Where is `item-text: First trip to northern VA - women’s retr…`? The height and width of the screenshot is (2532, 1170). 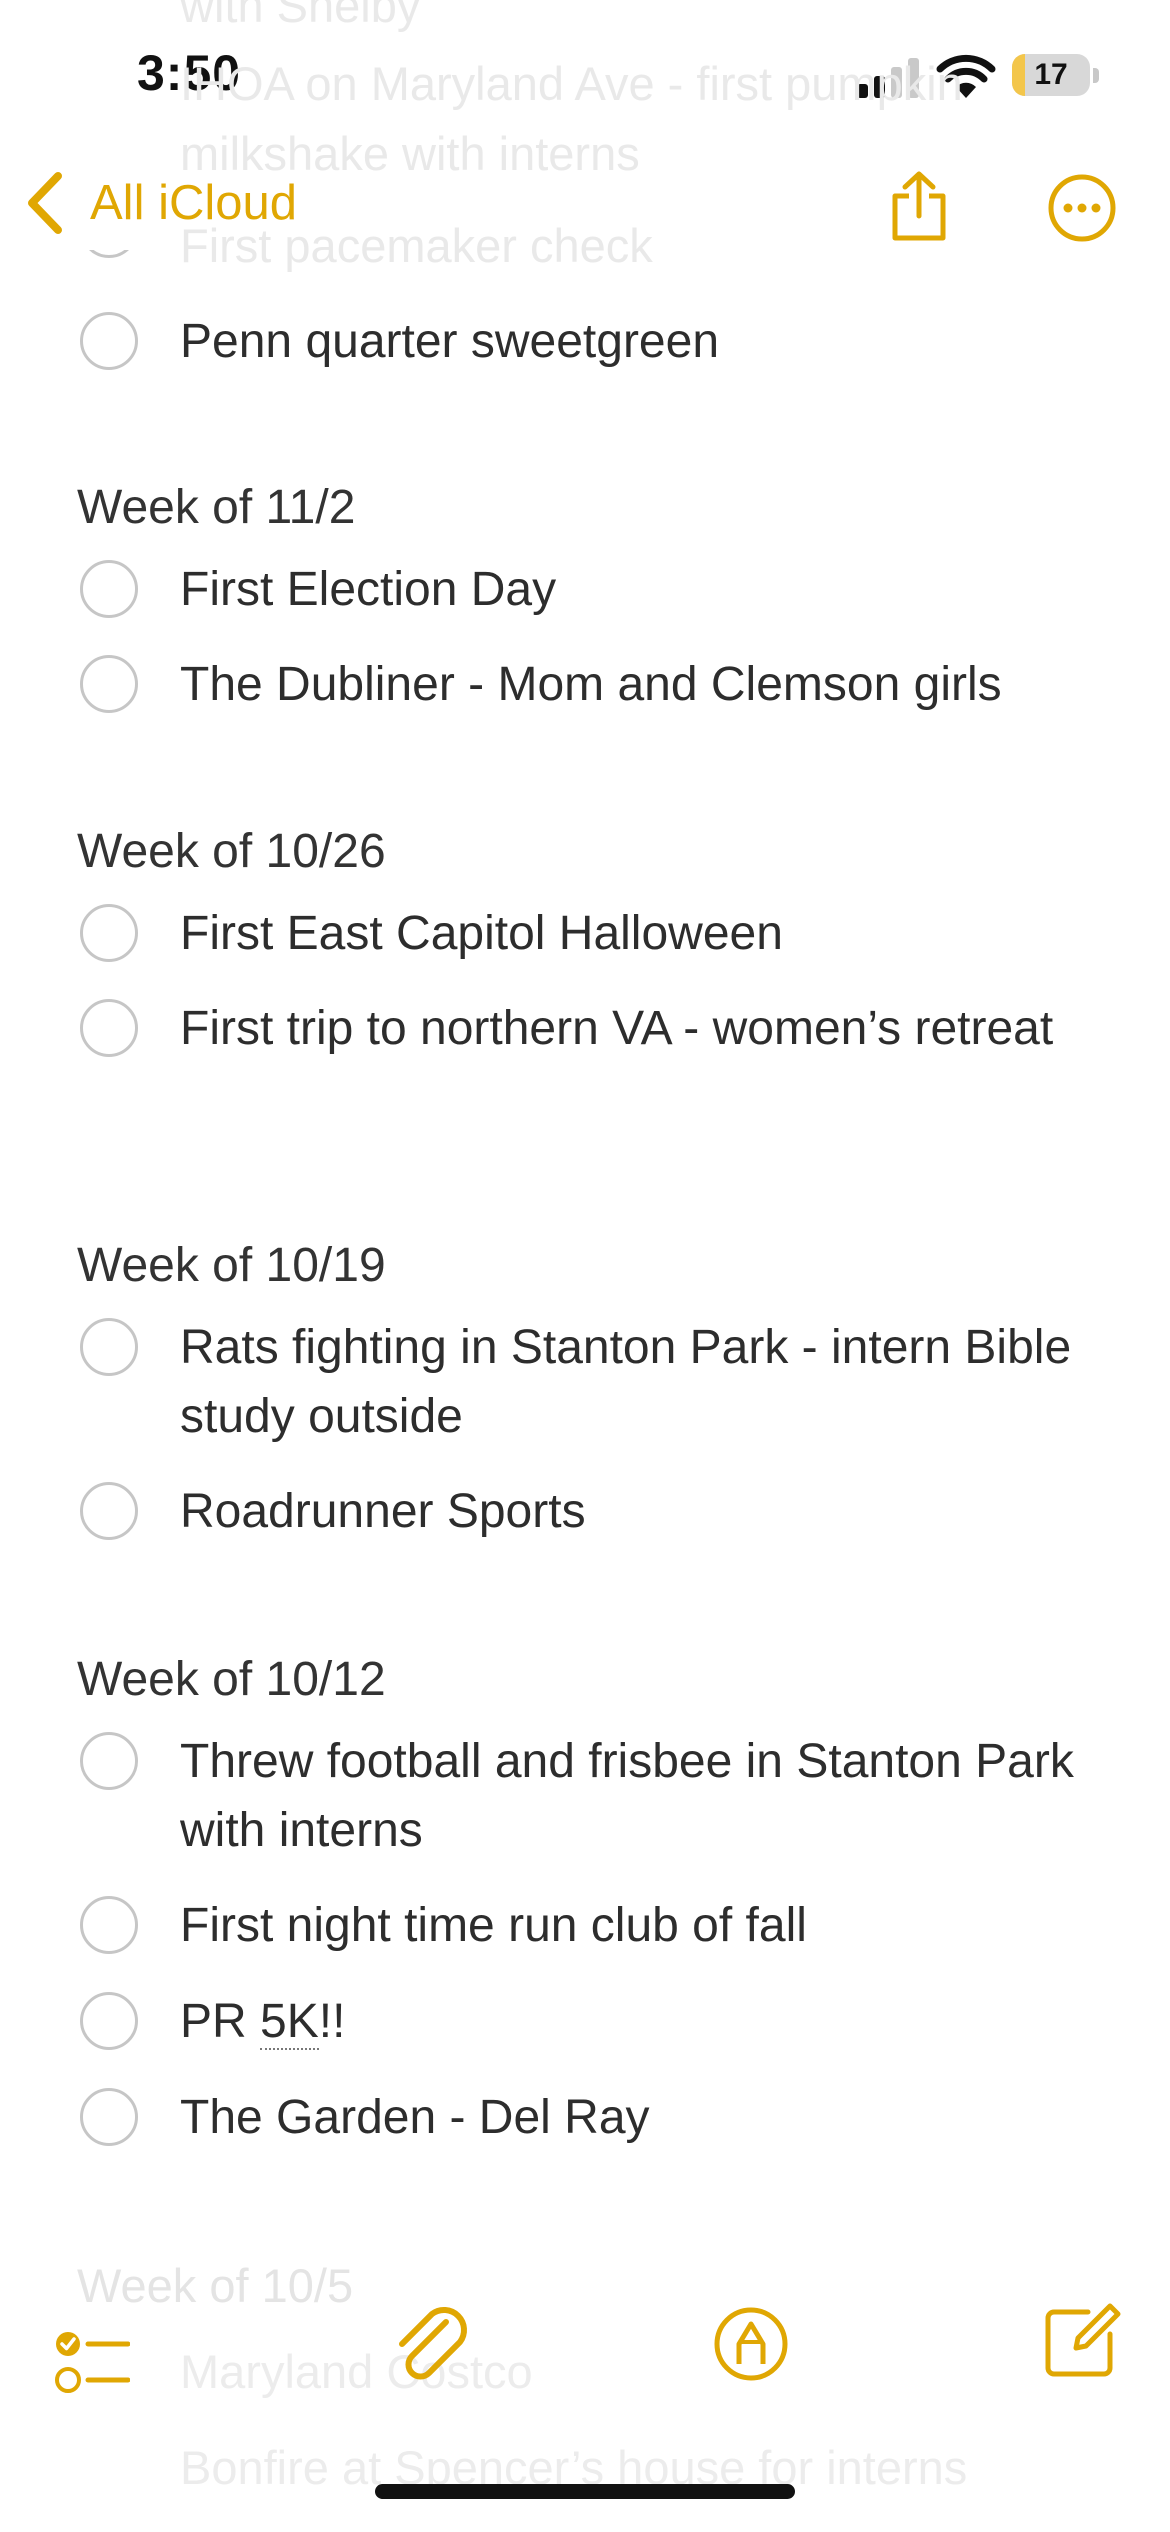
item-text: First trip to northern VA - women’s retr… is located at coordinates (655, 1028).